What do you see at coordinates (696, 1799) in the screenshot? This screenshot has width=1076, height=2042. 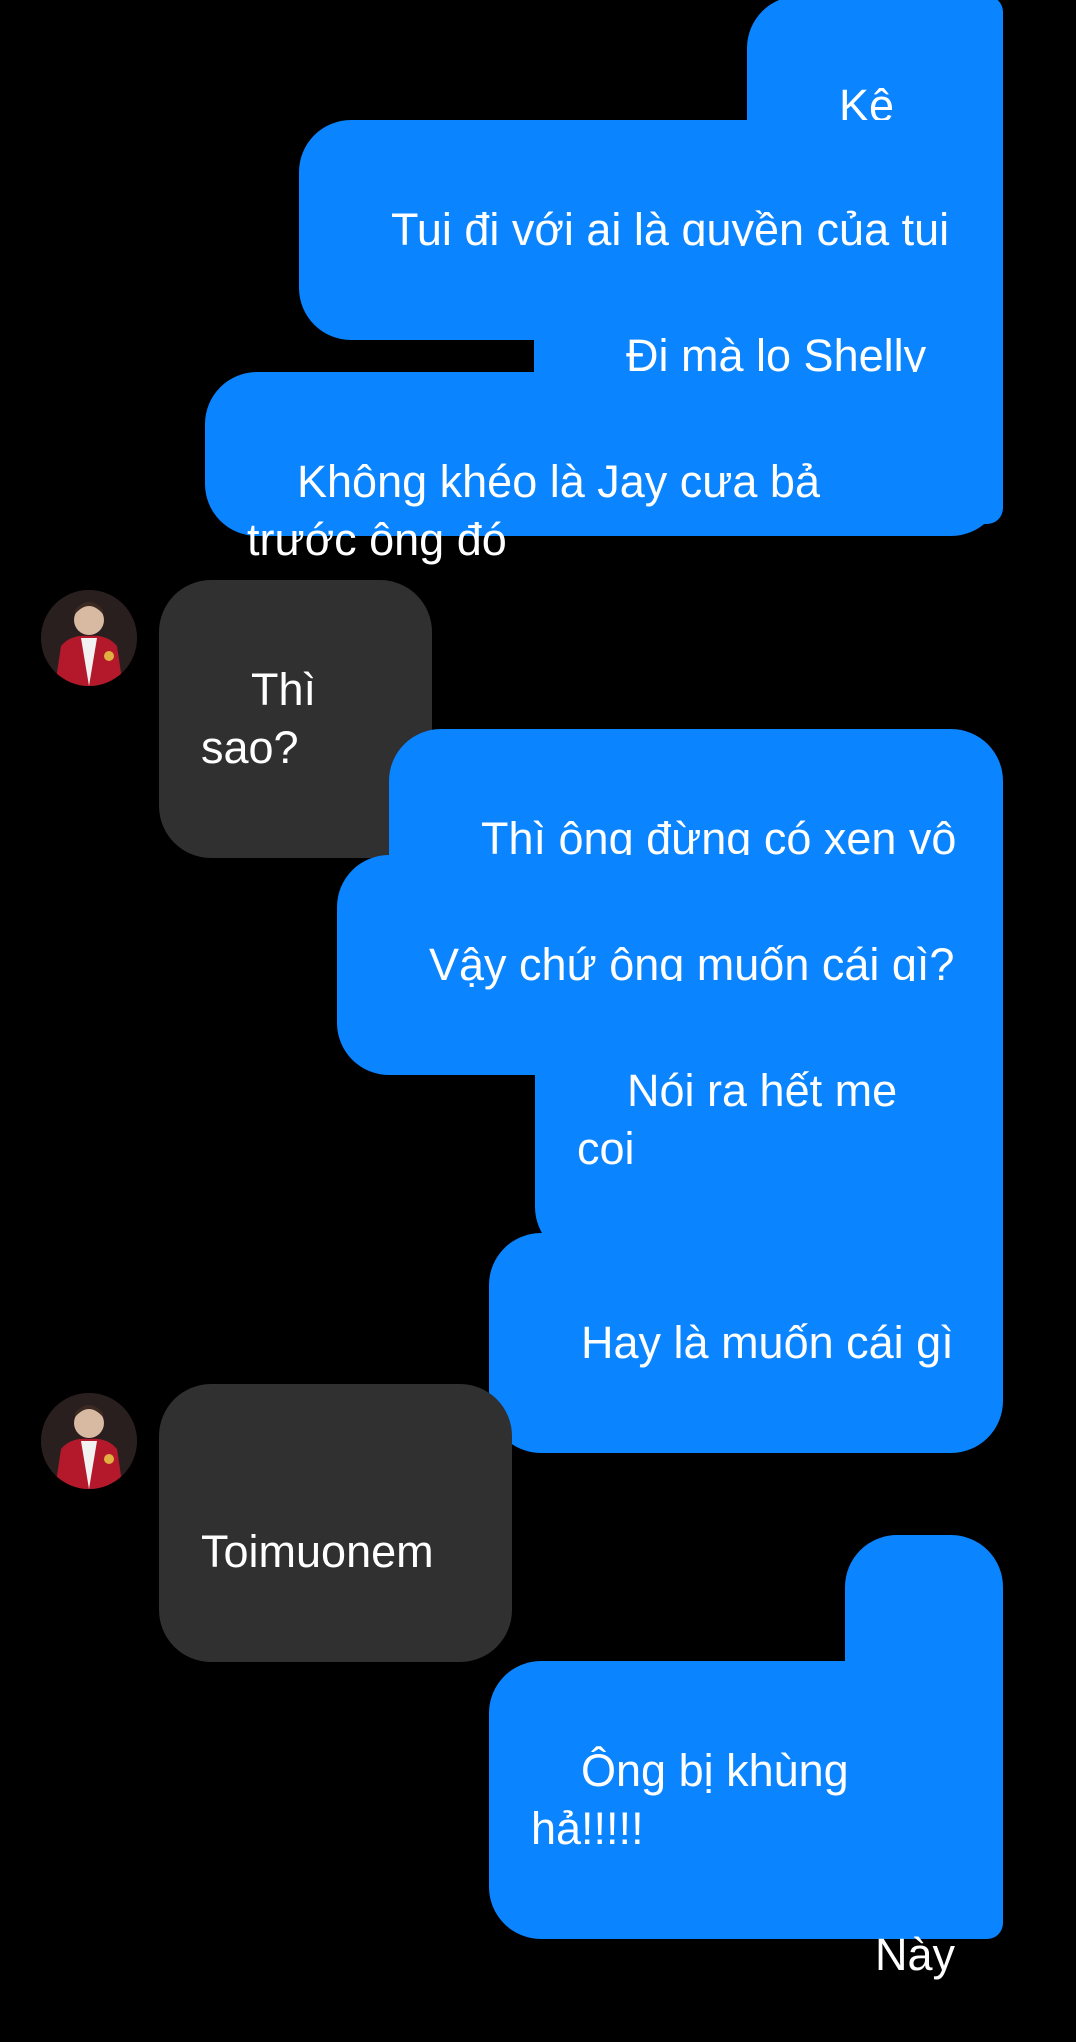 I see `message-text: Ông bị khùng hả!!!!!` at bounding box center [696, 1799].